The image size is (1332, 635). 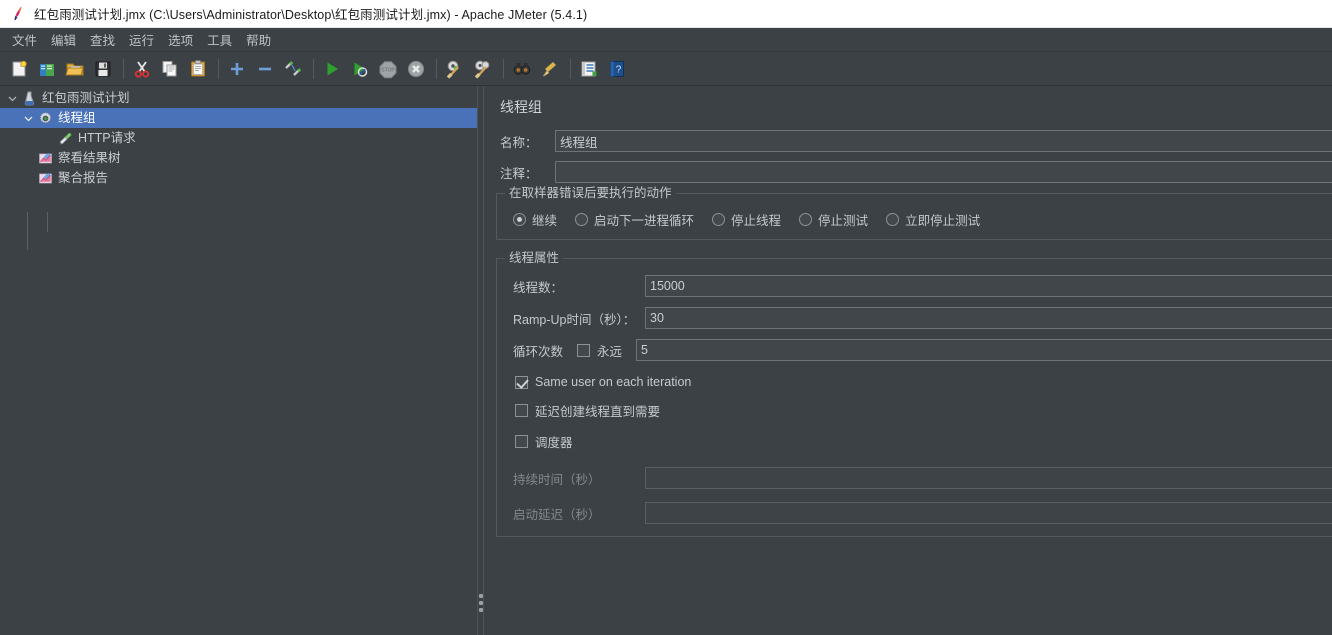 What do you see at coordinates (943, 221) in the screenshot?
I see `radio-label: 立即停止测试` at bounding box center [943, 221].